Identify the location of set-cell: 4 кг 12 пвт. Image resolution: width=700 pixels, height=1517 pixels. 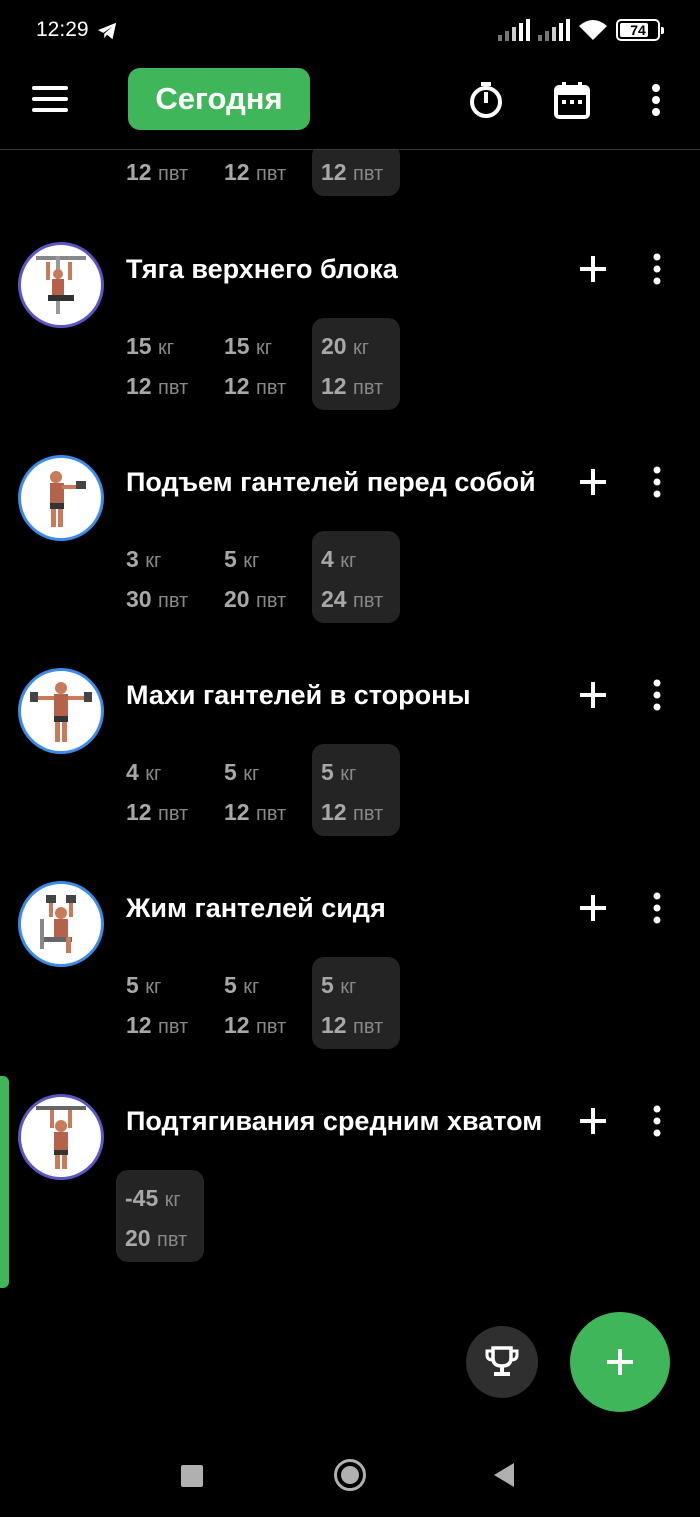
(171, 792).